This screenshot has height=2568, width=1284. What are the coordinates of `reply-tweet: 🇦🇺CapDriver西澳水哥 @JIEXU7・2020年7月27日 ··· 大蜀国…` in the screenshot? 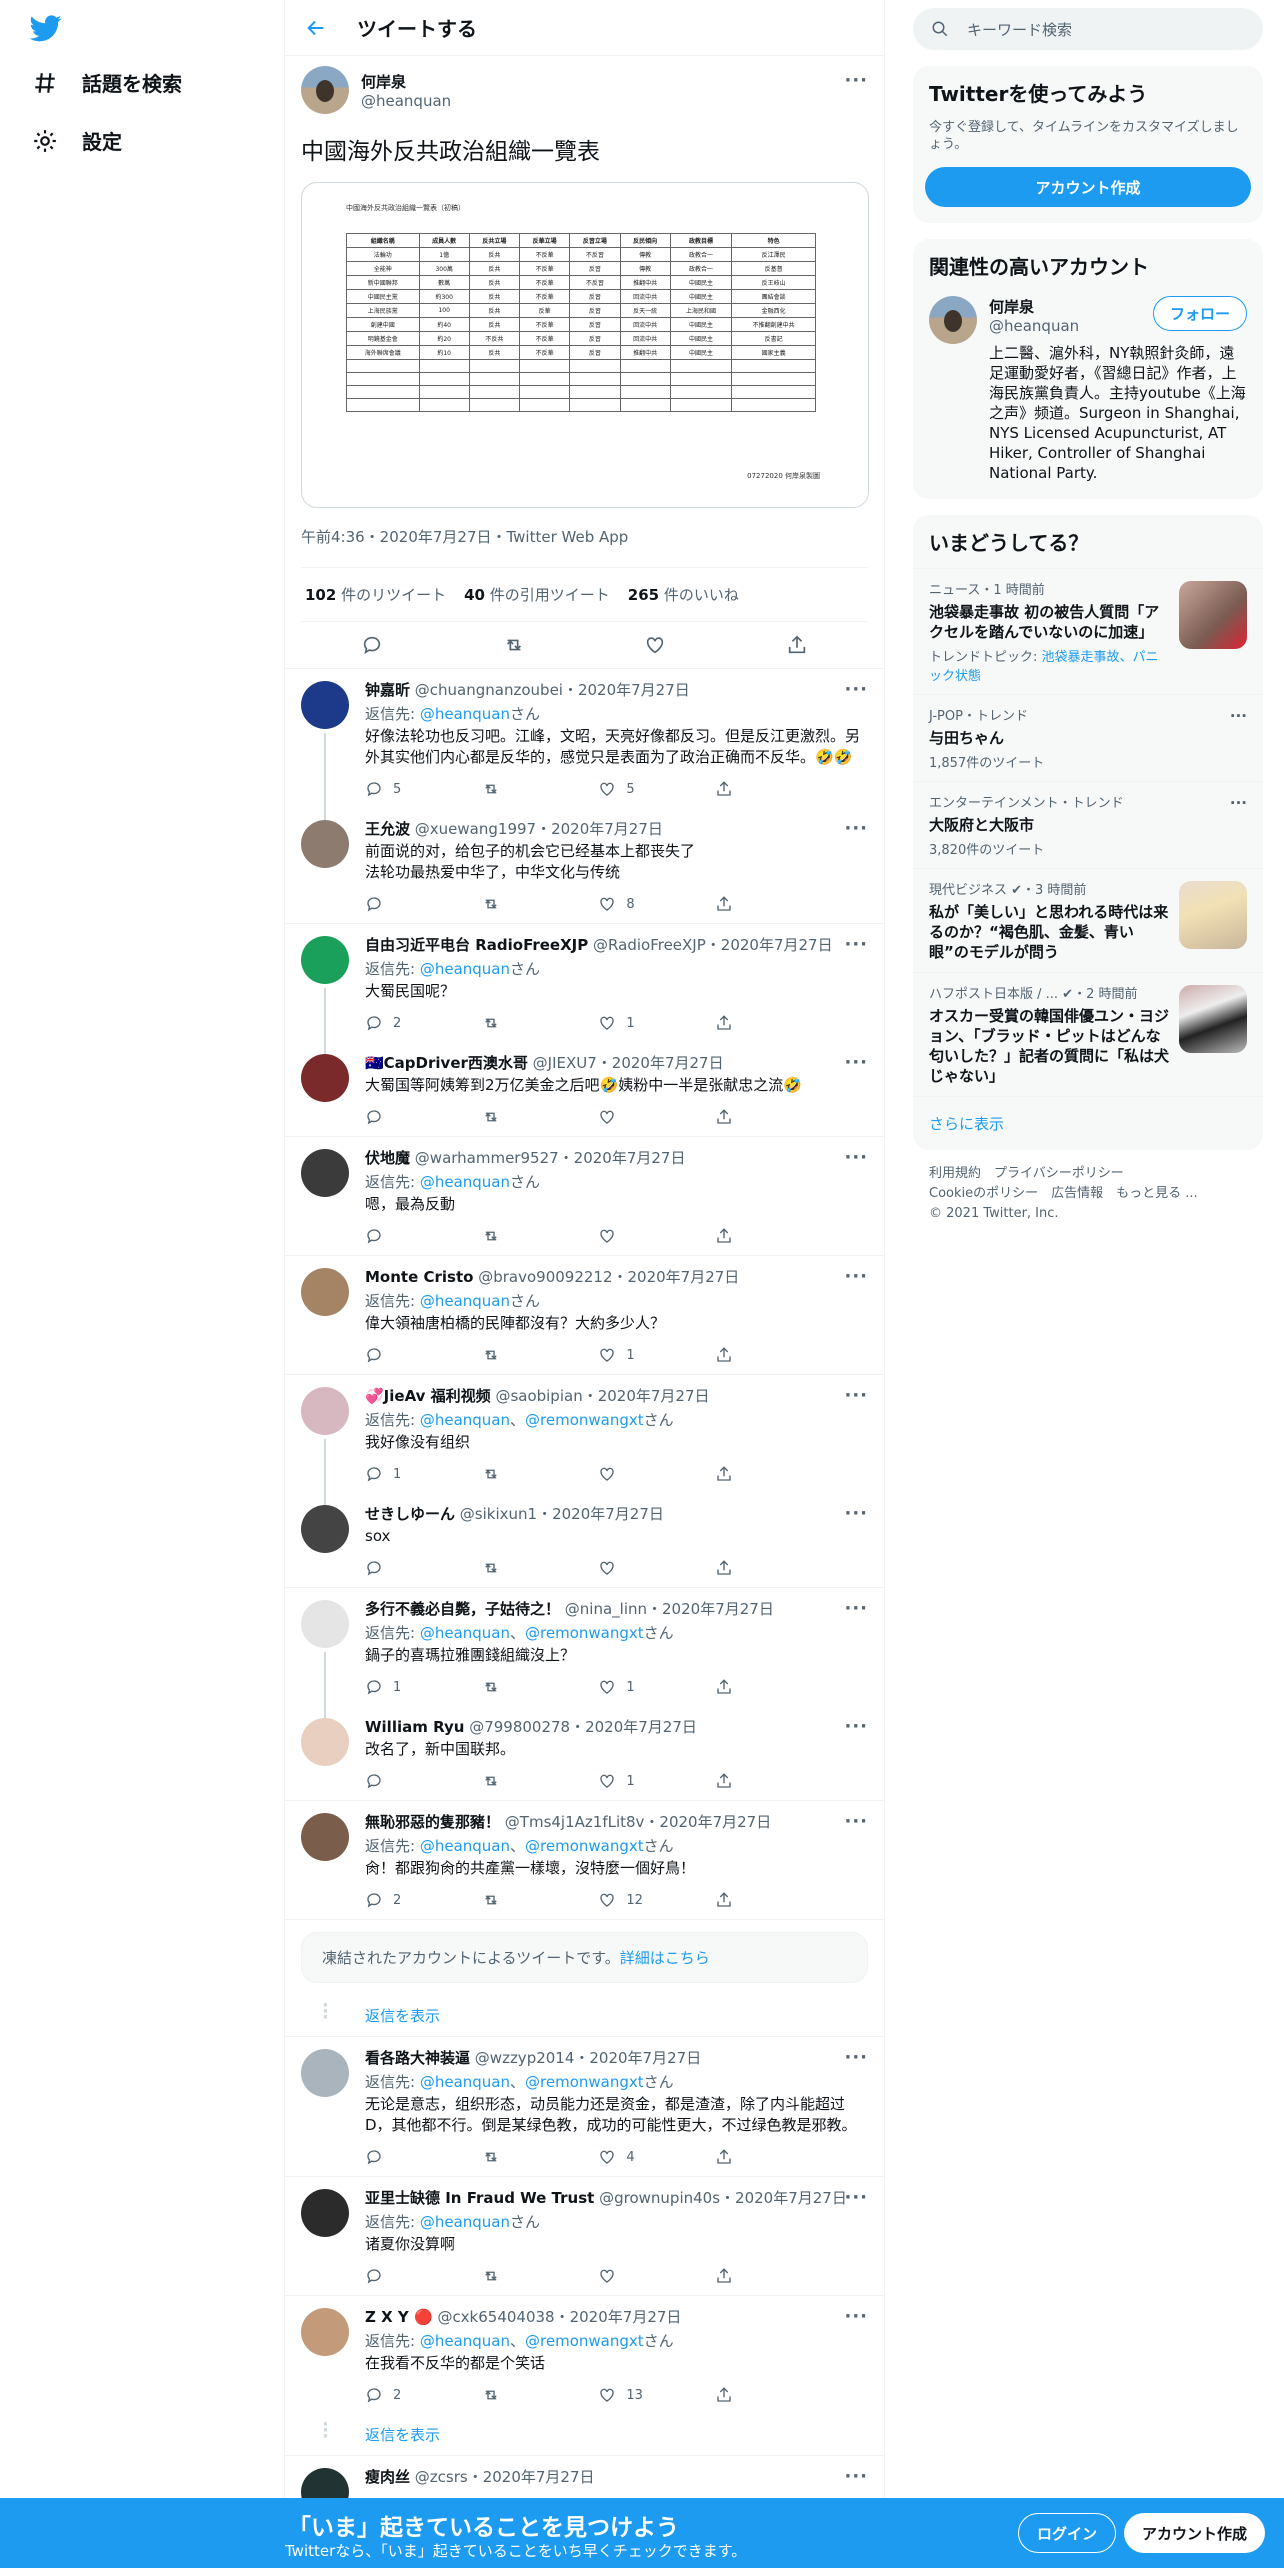 It's located at (584, 1089).